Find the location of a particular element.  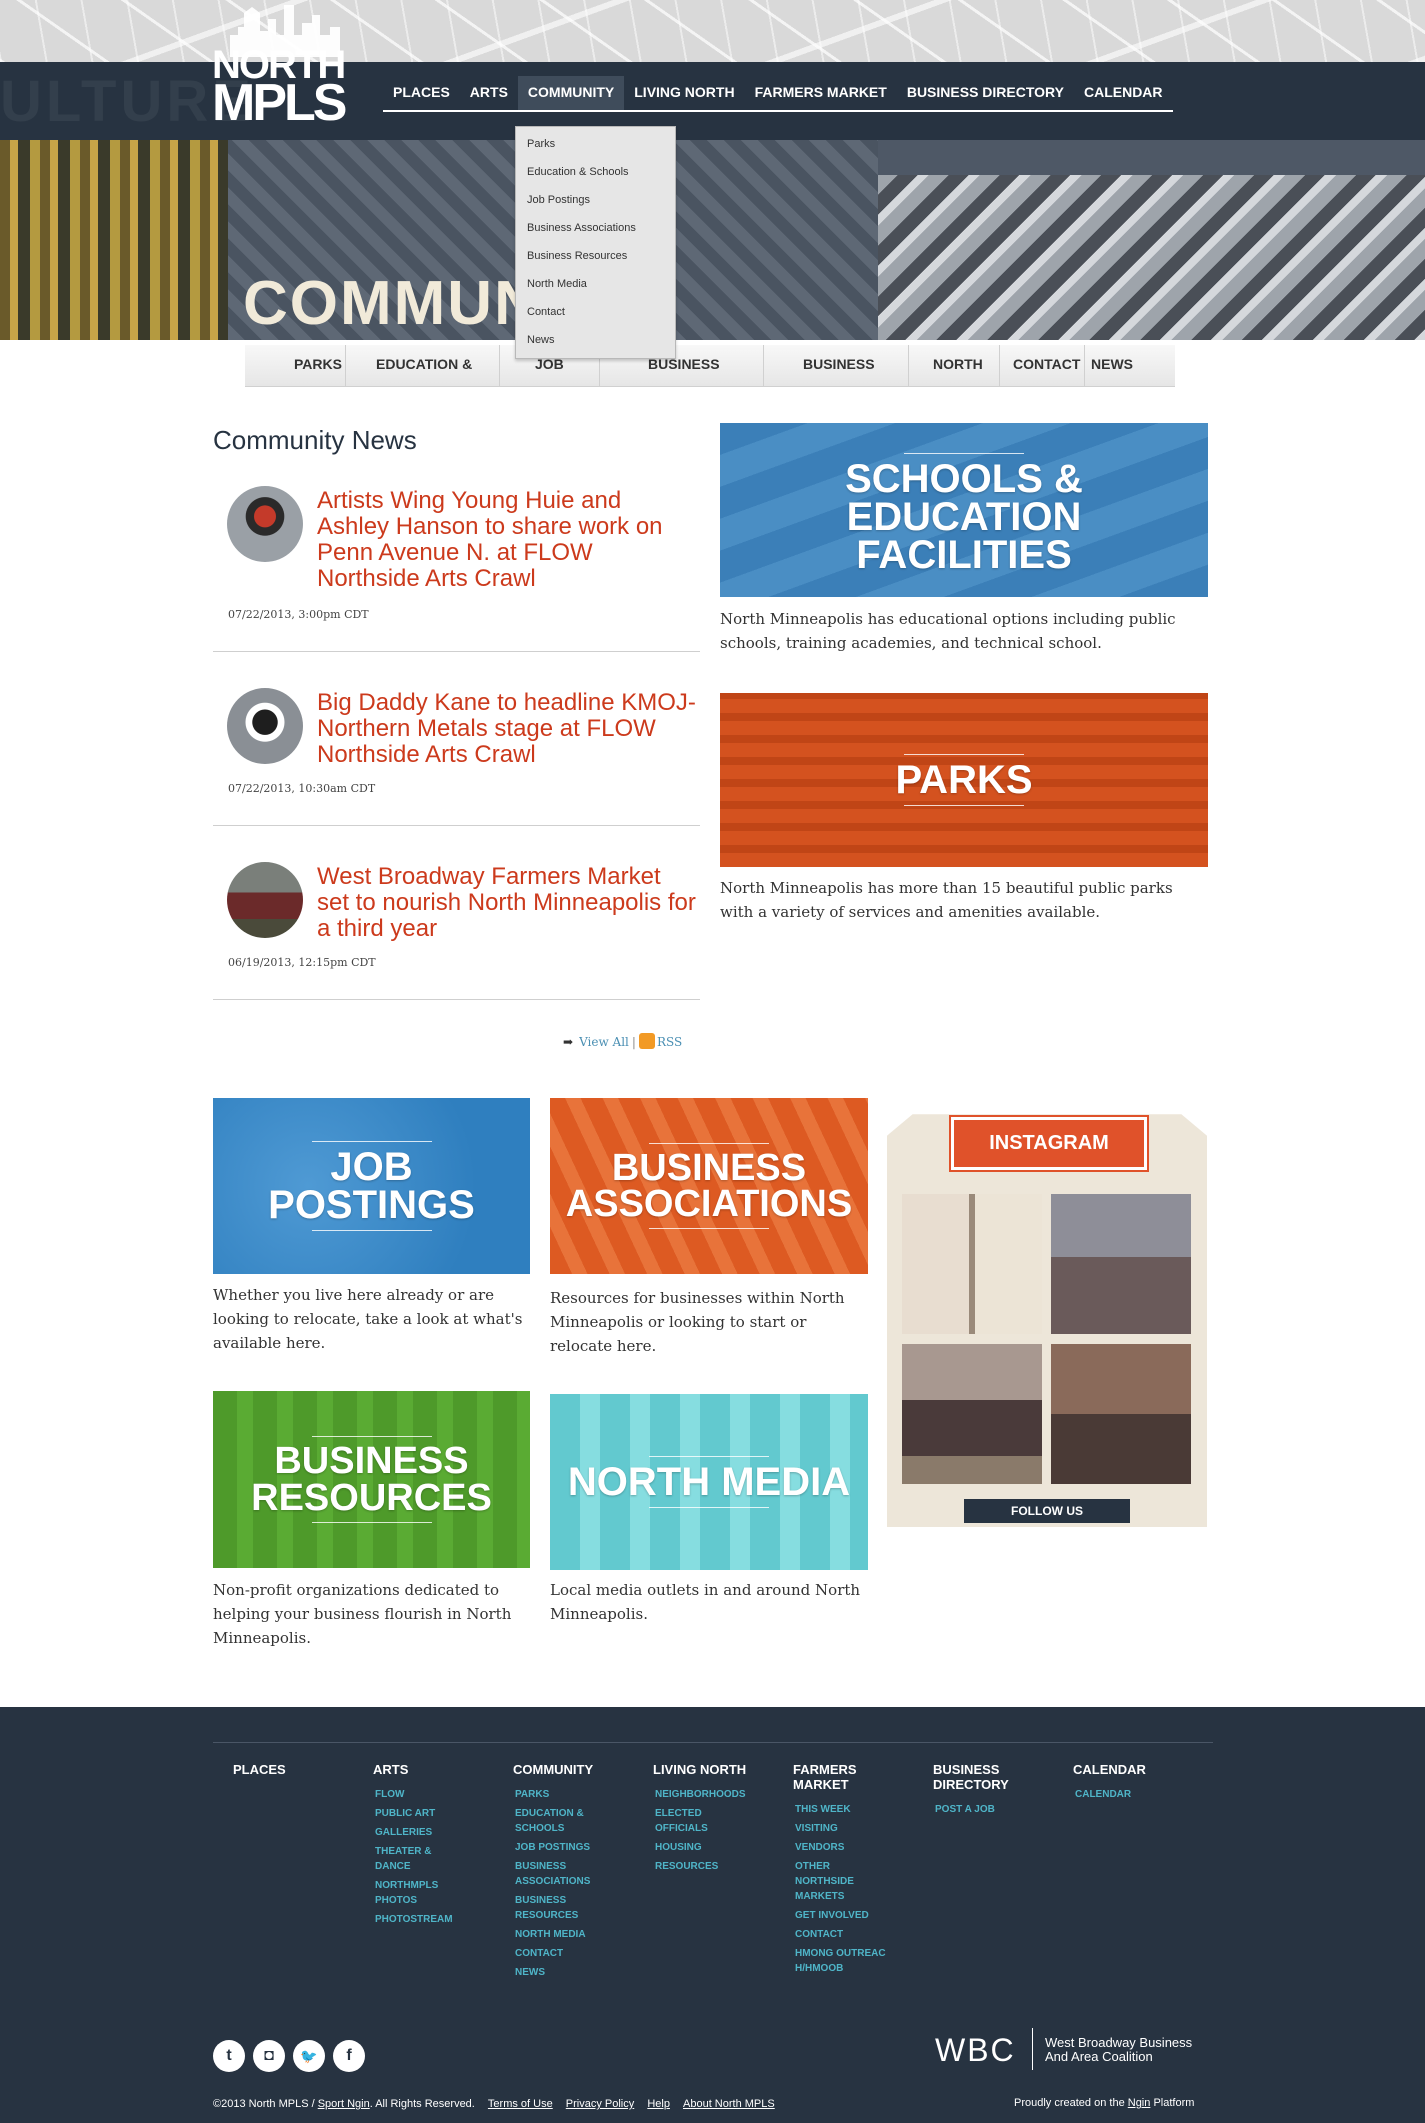

dropdown-item-job-postings: Job Postings is located at coordinates (595, 205).